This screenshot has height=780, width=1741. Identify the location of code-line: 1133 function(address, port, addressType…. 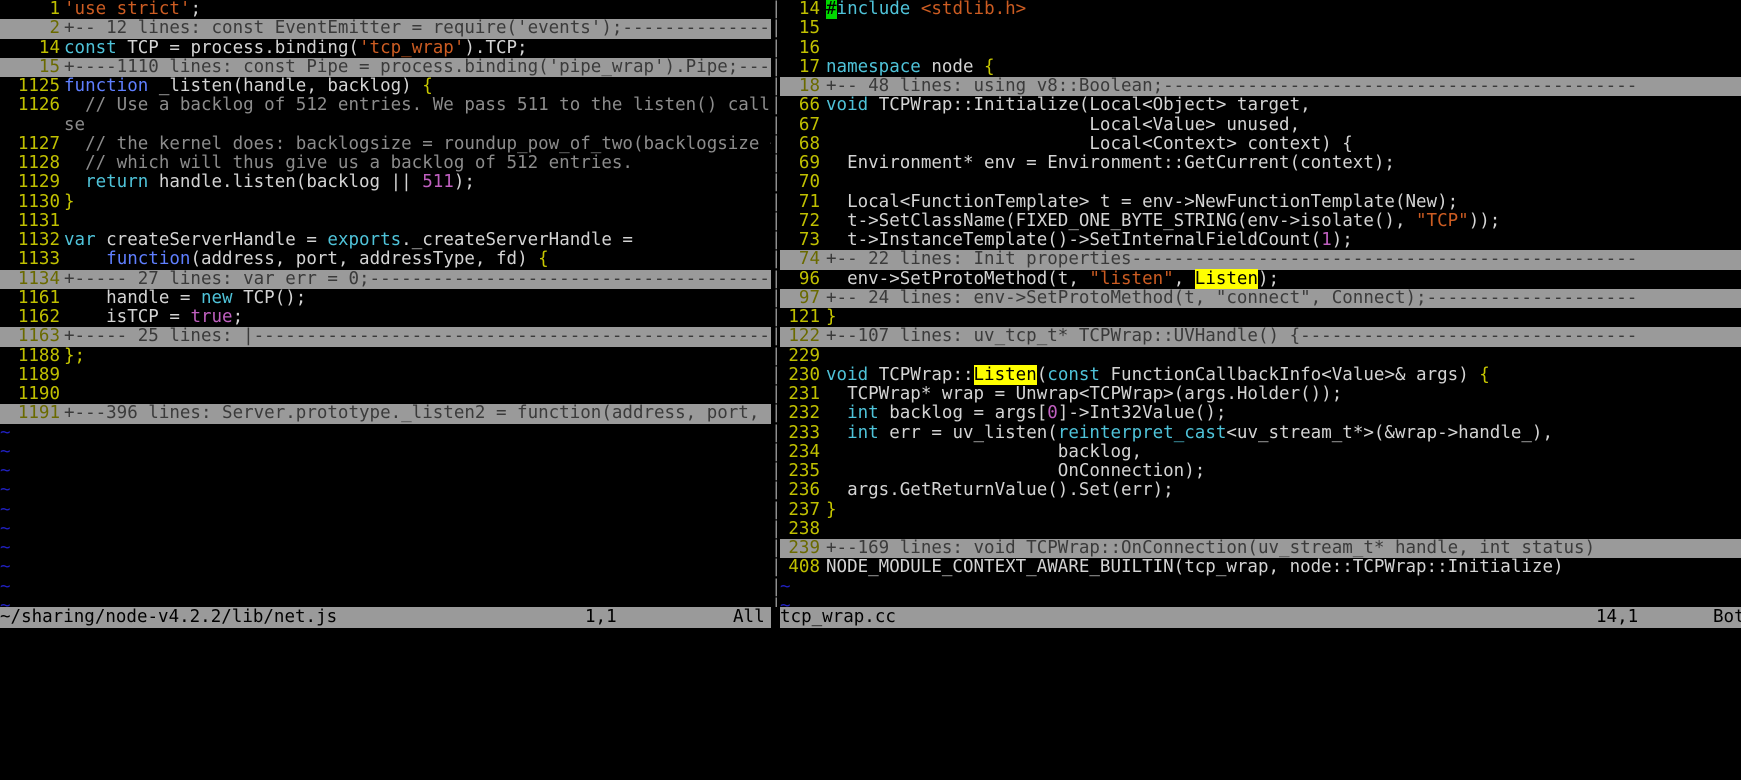
(385, 259).